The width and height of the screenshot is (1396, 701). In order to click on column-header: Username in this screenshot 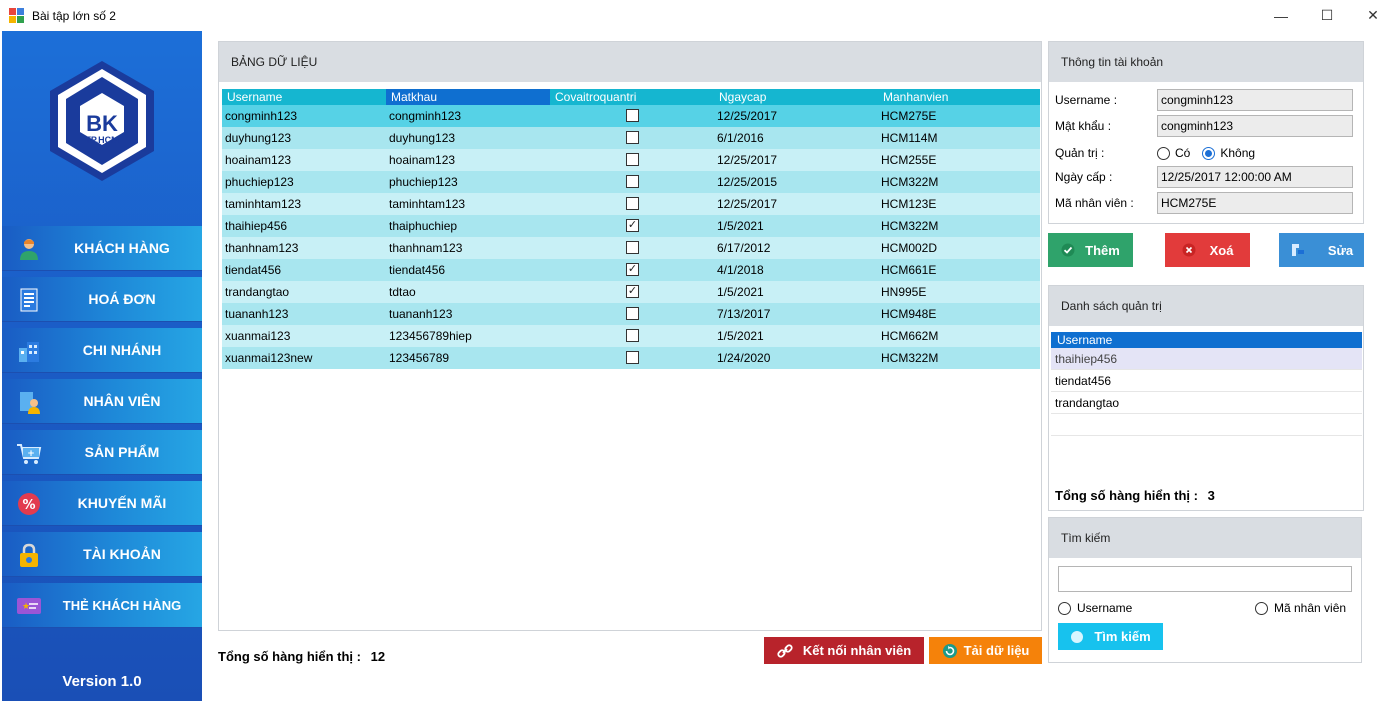, I will do `click(304, 97)`.